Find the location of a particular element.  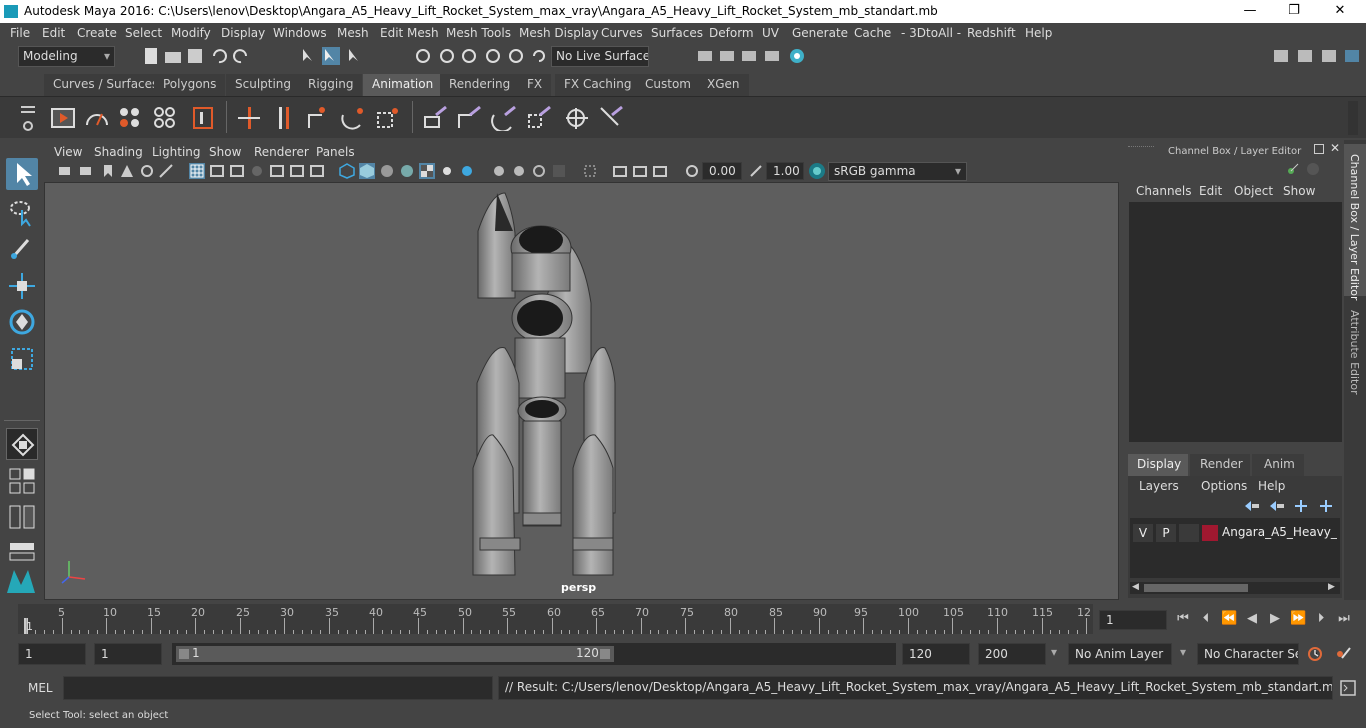

vp-menu-lighting: Lighting is located at coordinates (176, 152).